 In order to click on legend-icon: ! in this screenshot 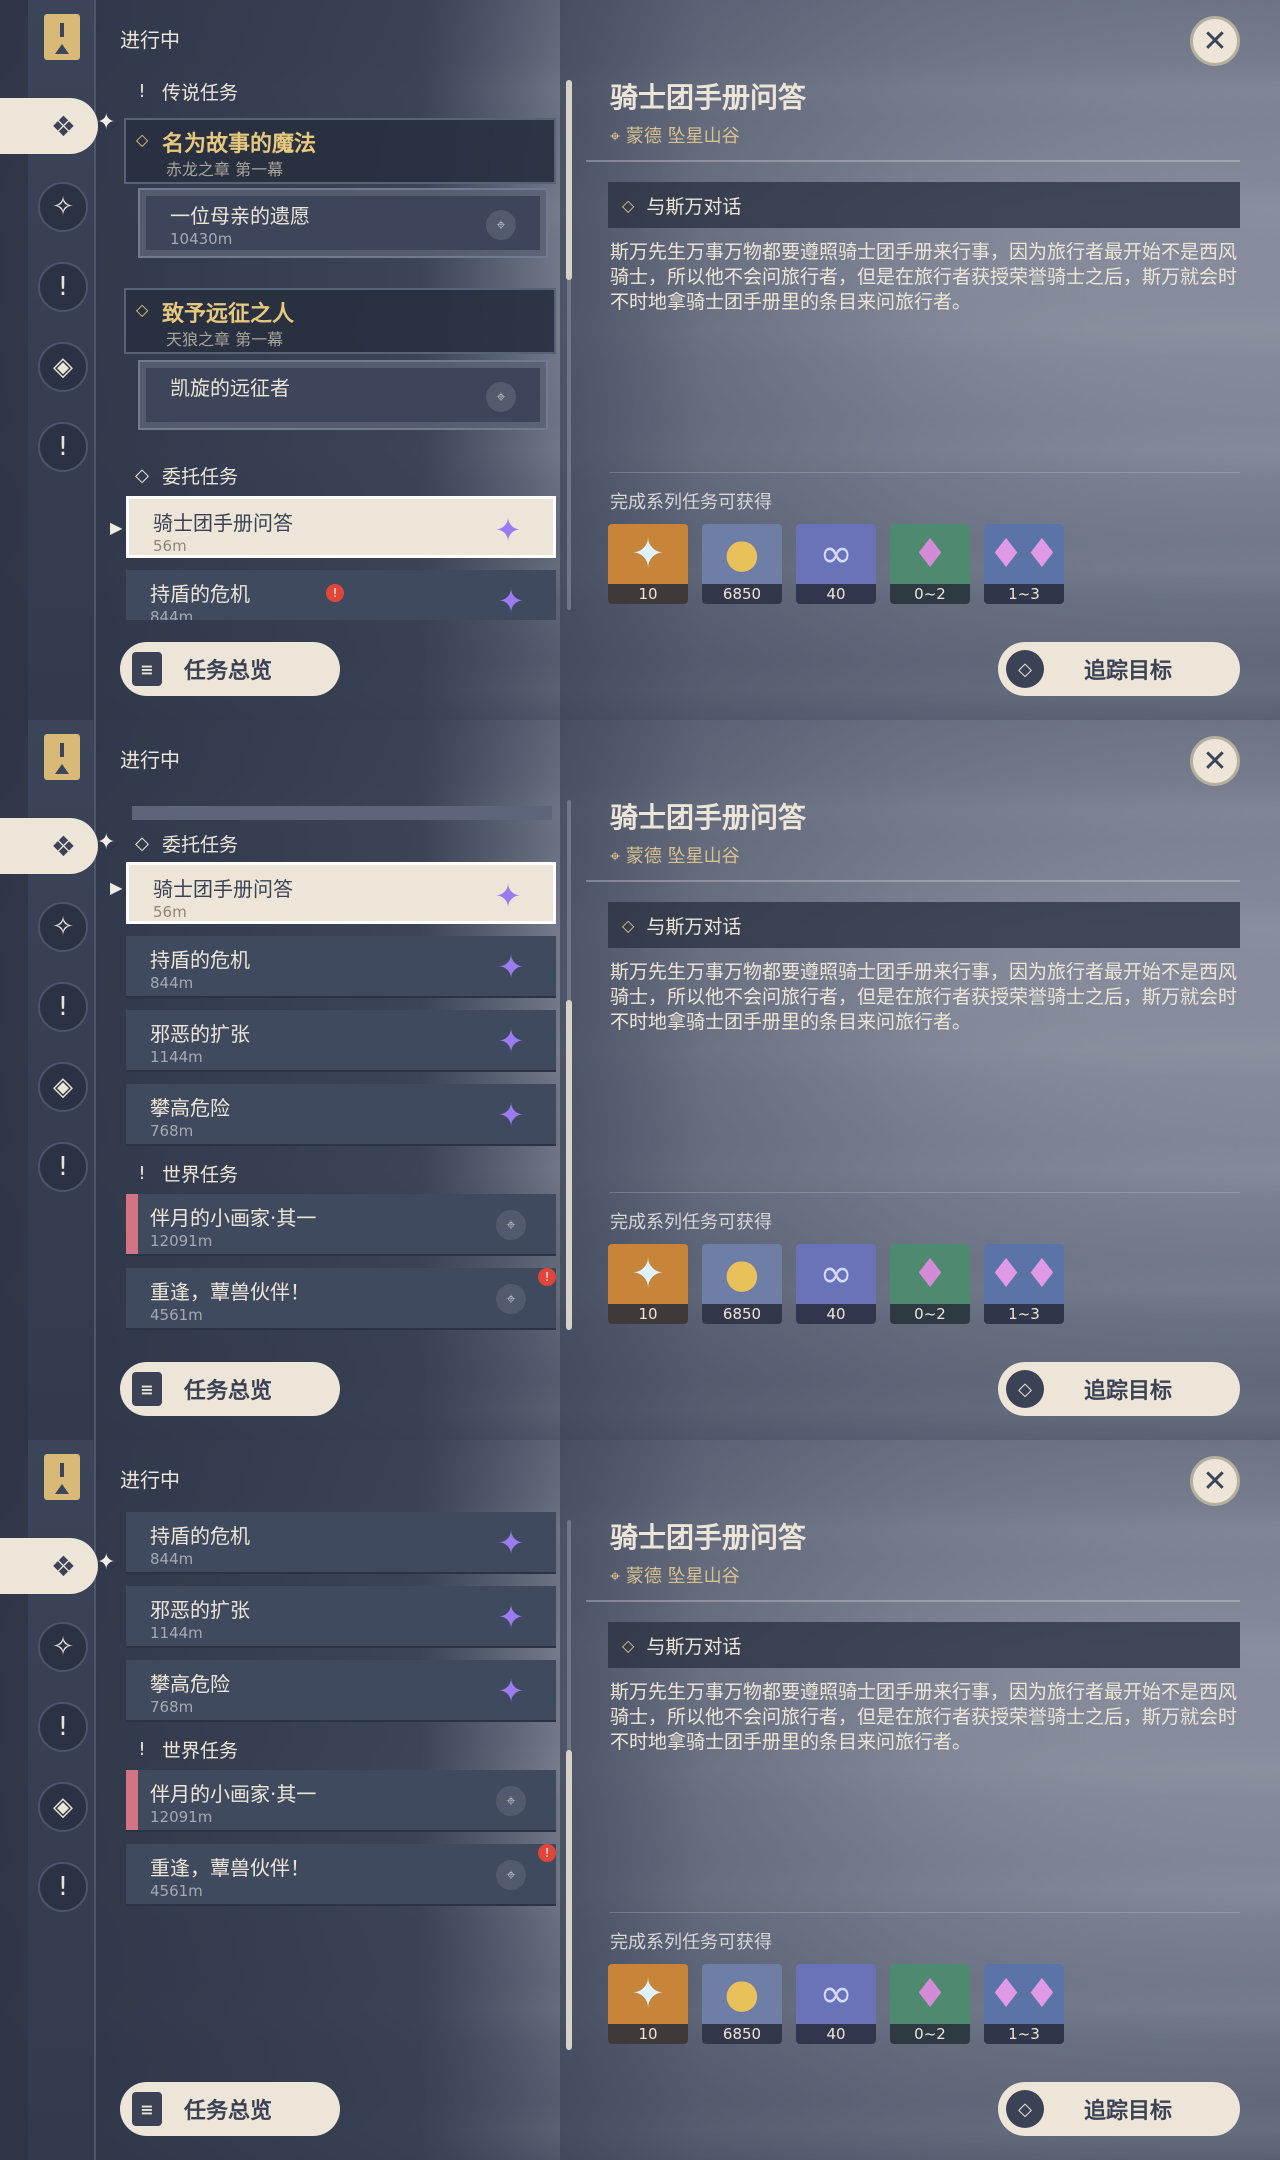, I will do `click(63, 1727)`.